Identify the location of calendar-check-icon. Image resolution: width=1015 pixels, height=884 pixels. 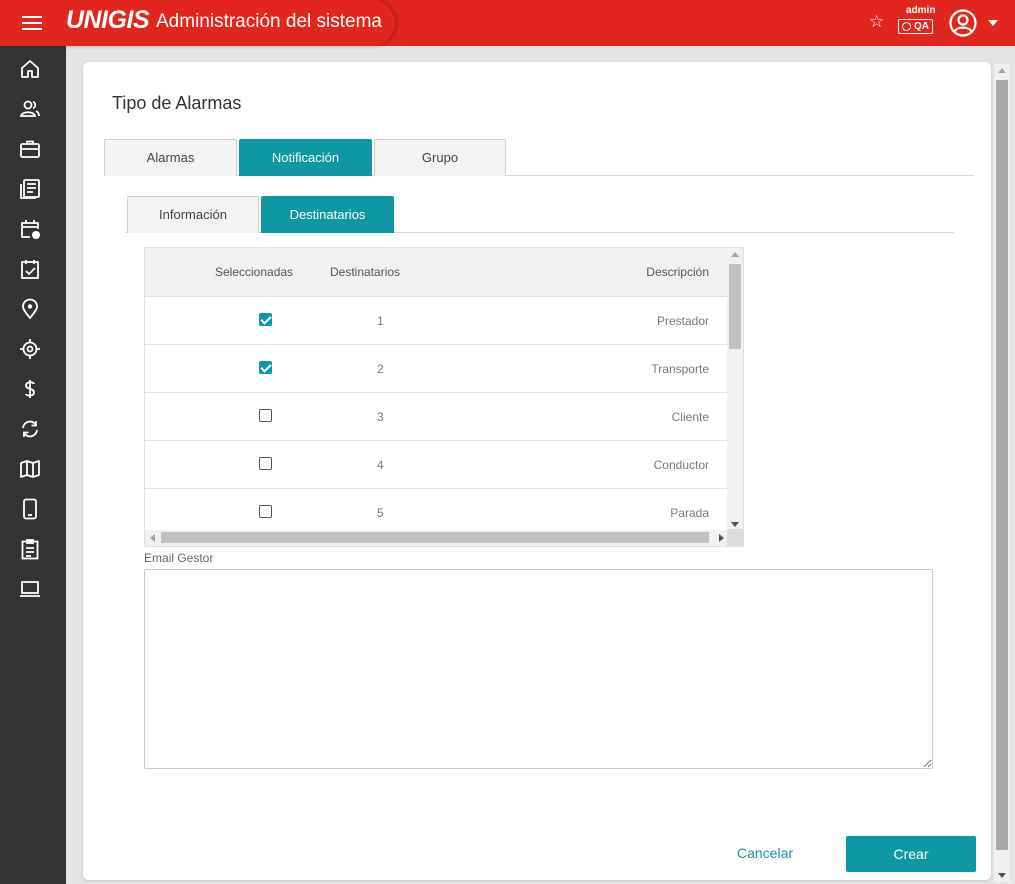
(31, 270).